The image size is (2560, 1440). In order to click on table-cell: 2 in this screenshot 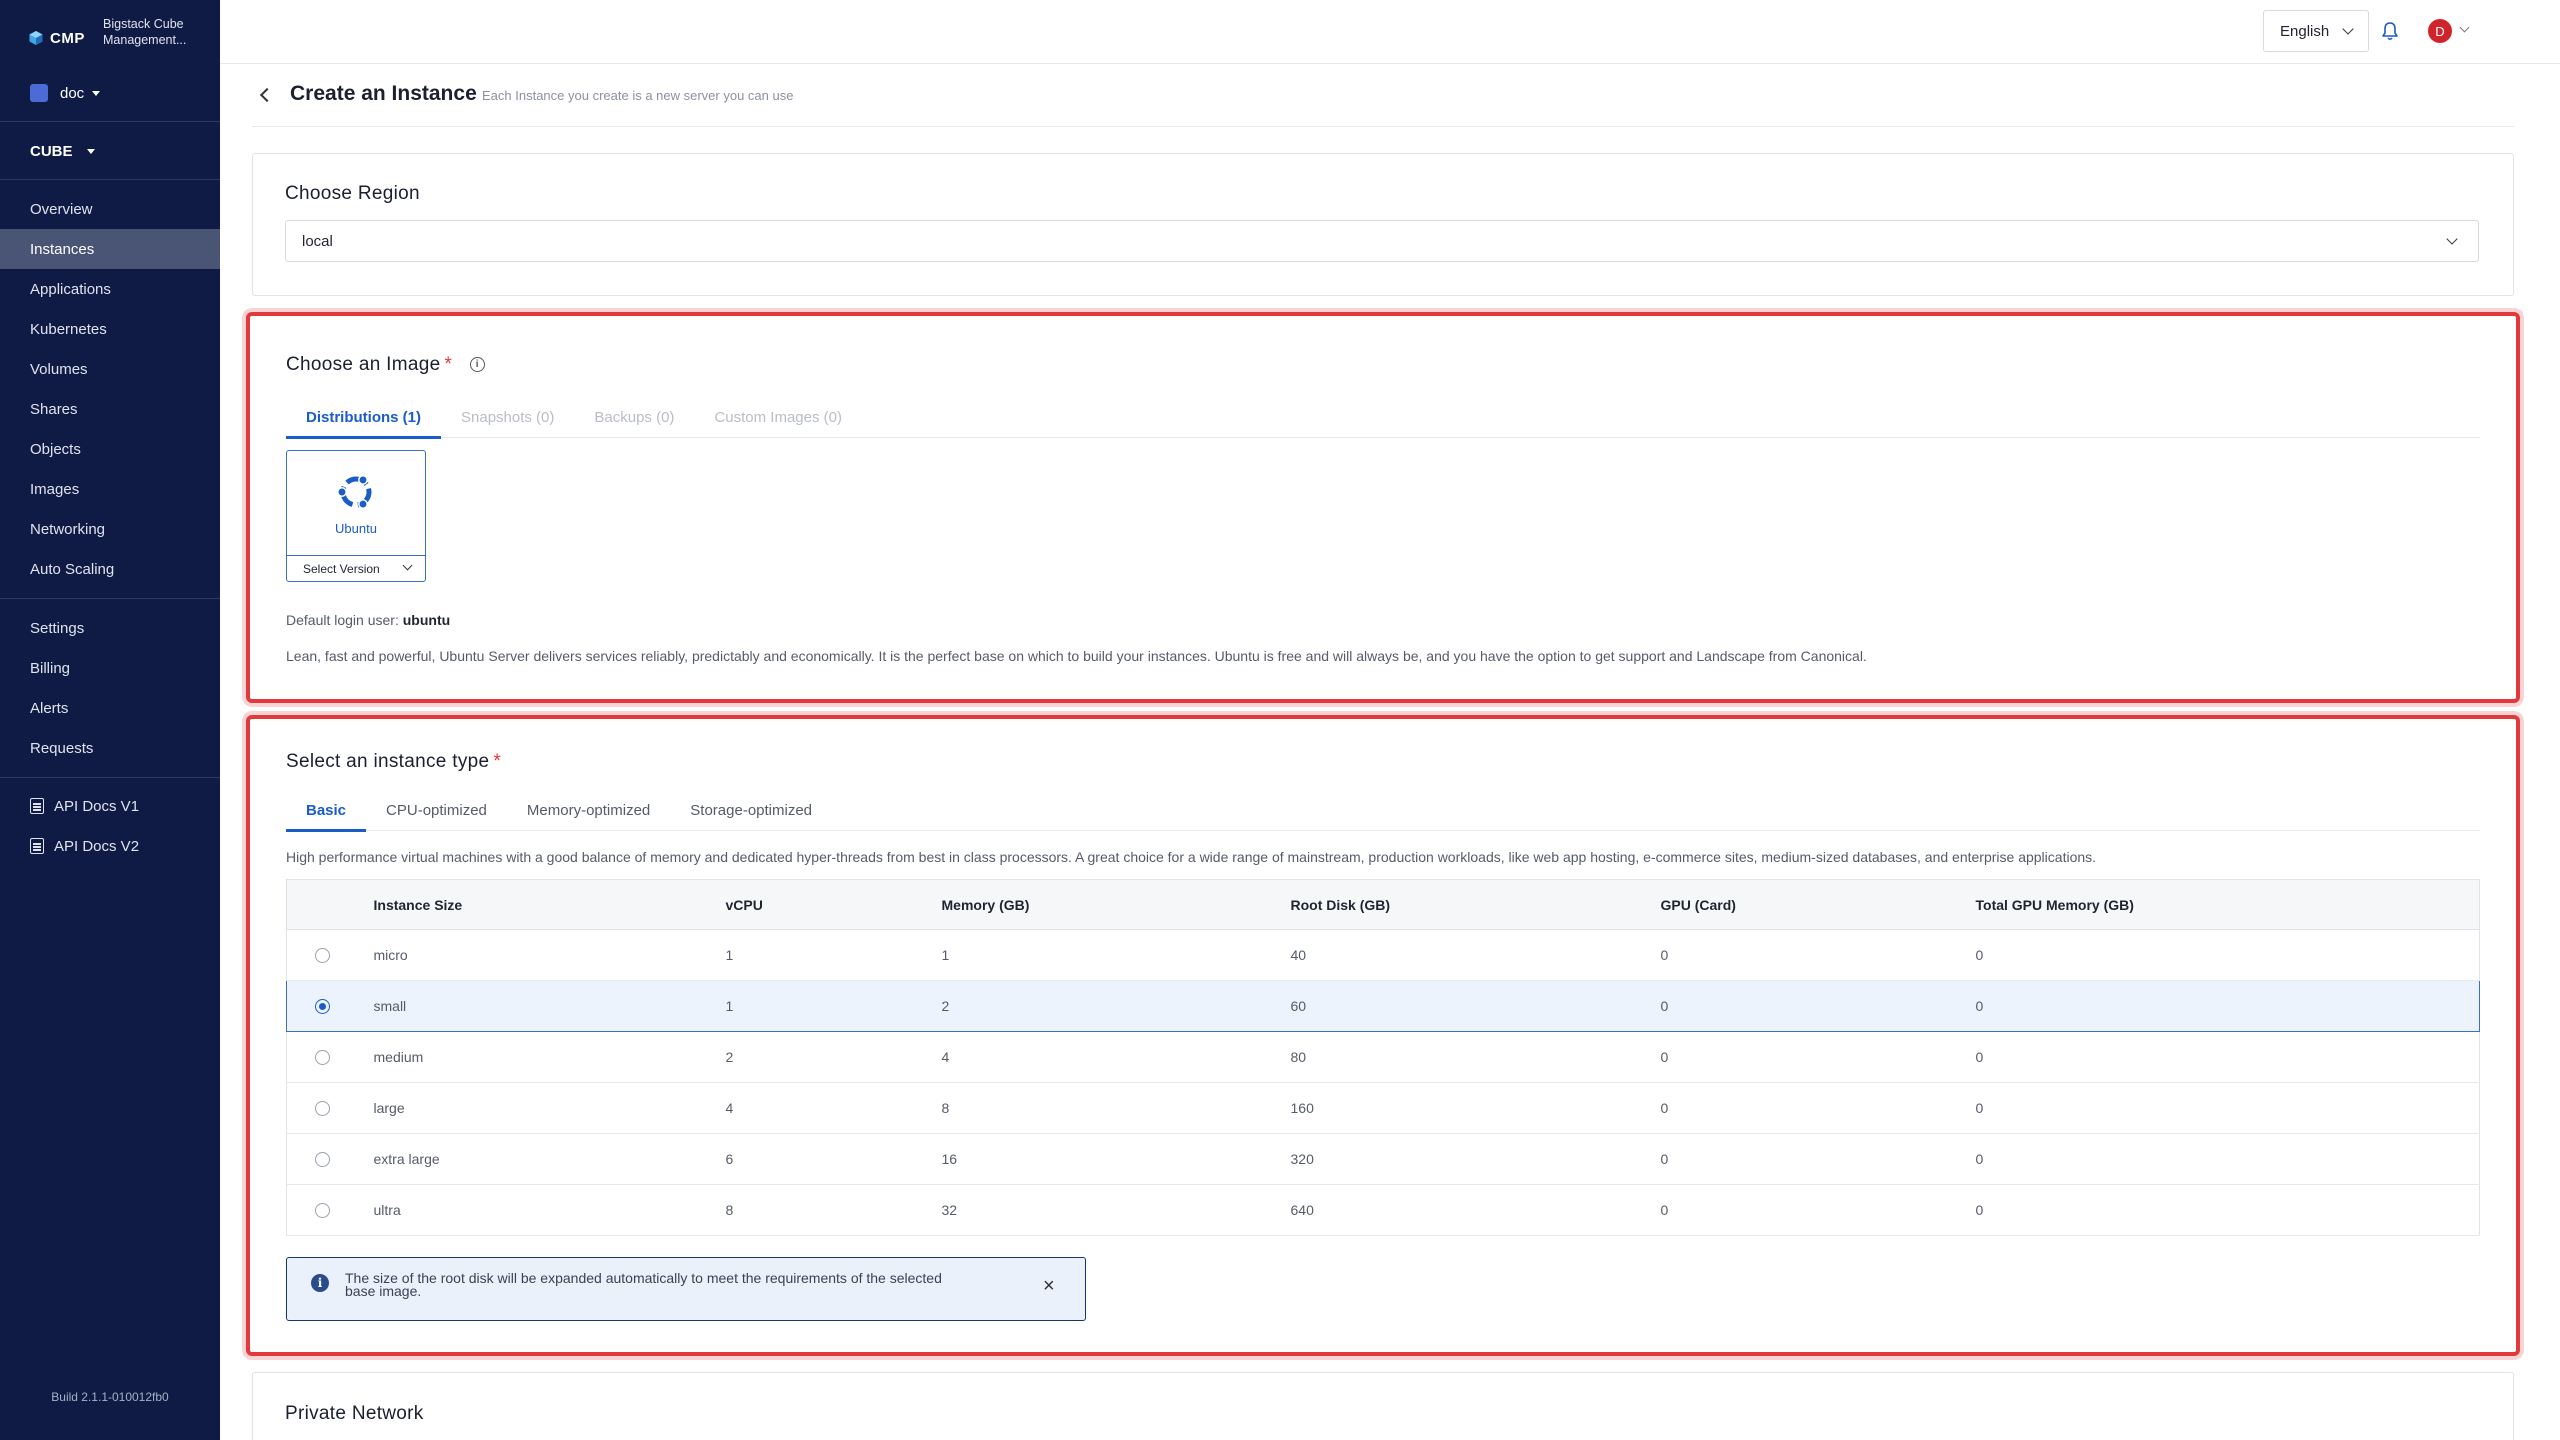, I will do `click(1116, 1006)`.